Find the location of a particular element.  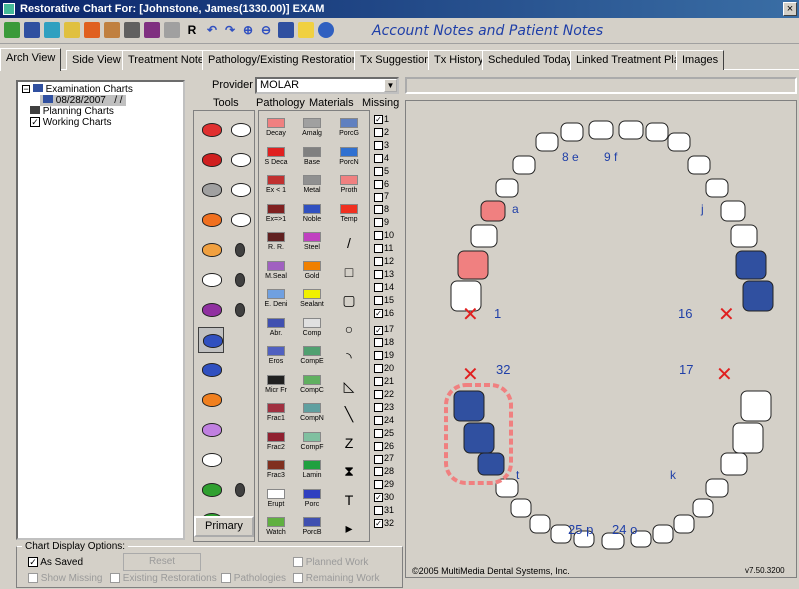

undo-icon: ↶ is located at coordinates (212, 30).